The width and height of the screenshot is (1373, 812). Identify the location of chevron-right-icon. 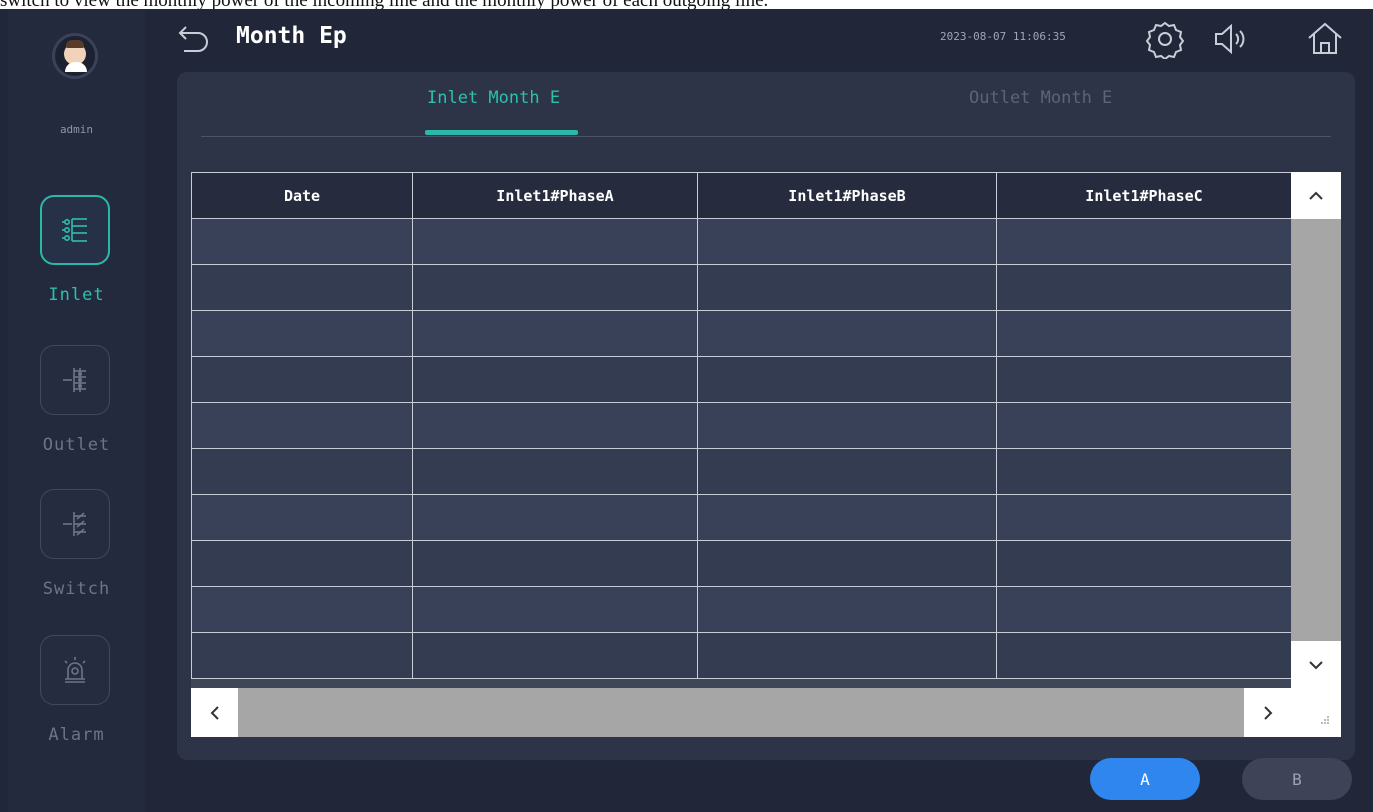
(1267, 712).